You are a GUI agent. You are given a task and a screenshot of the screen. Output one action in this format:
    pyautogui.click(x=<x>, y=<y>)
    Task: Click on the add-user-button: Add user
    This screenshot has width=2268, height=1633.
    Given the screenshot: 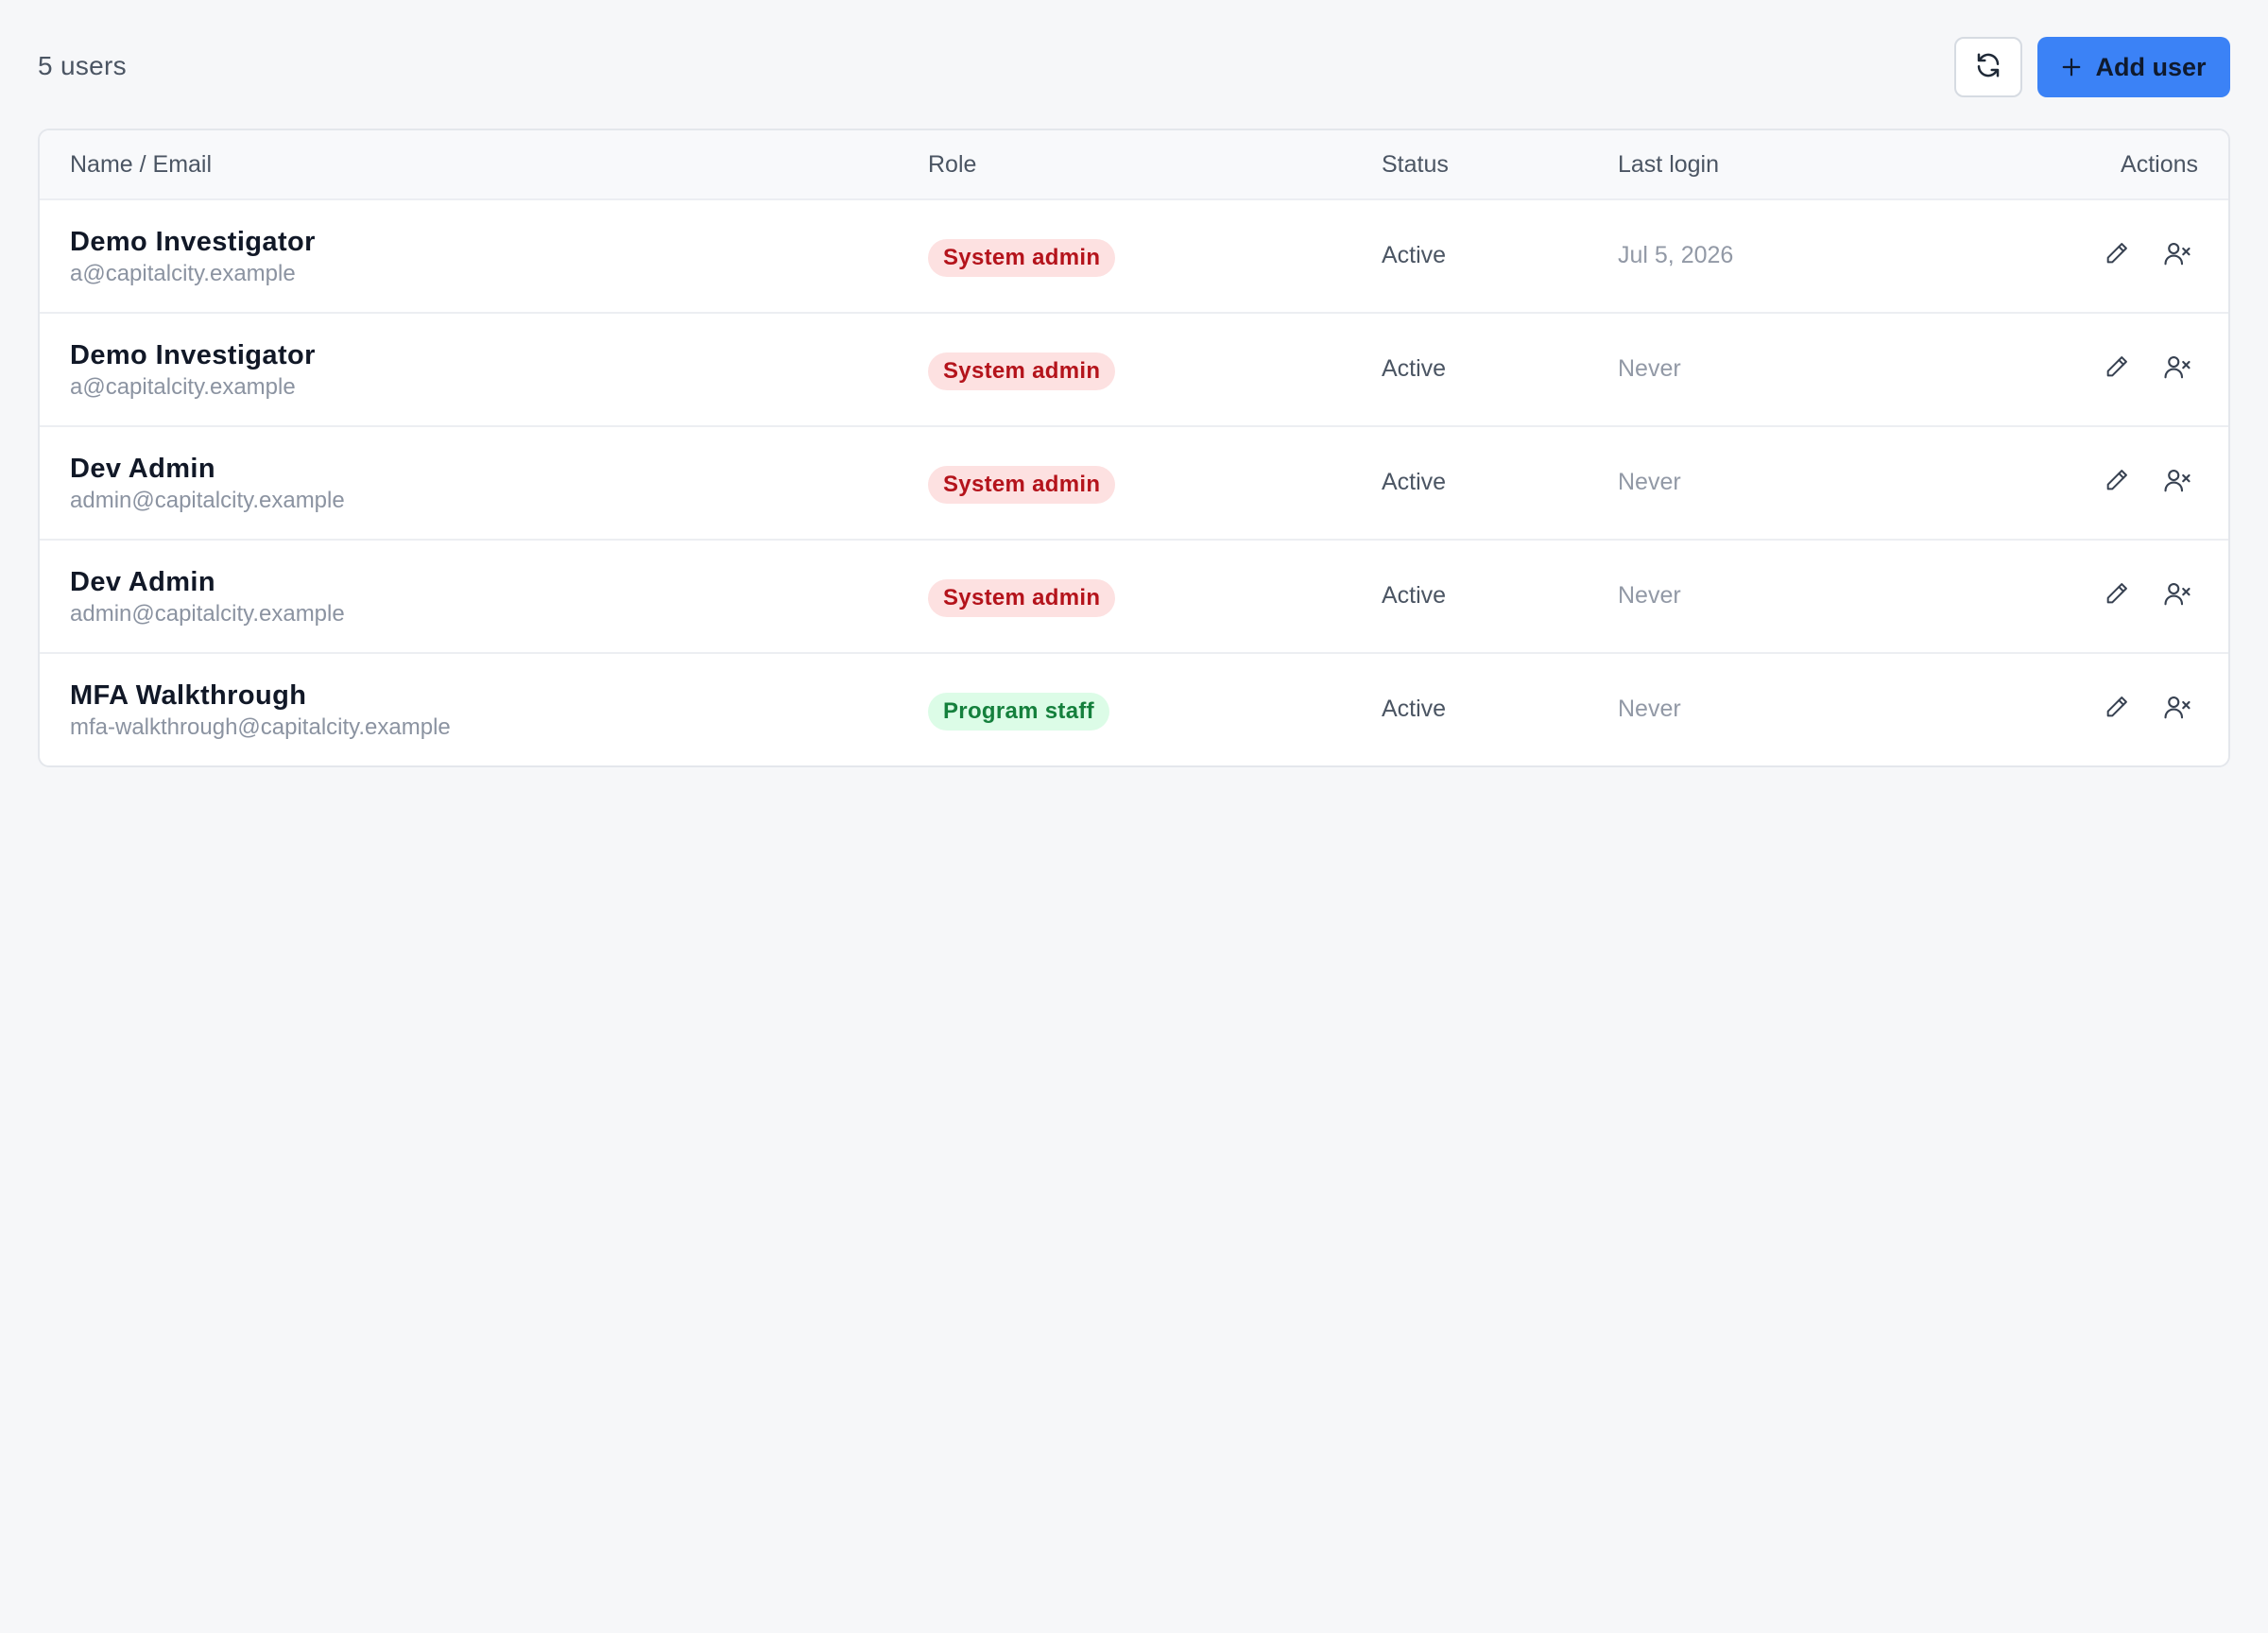 What is the action you would take?
    pyautogui.click(x=2133, y=67)
    